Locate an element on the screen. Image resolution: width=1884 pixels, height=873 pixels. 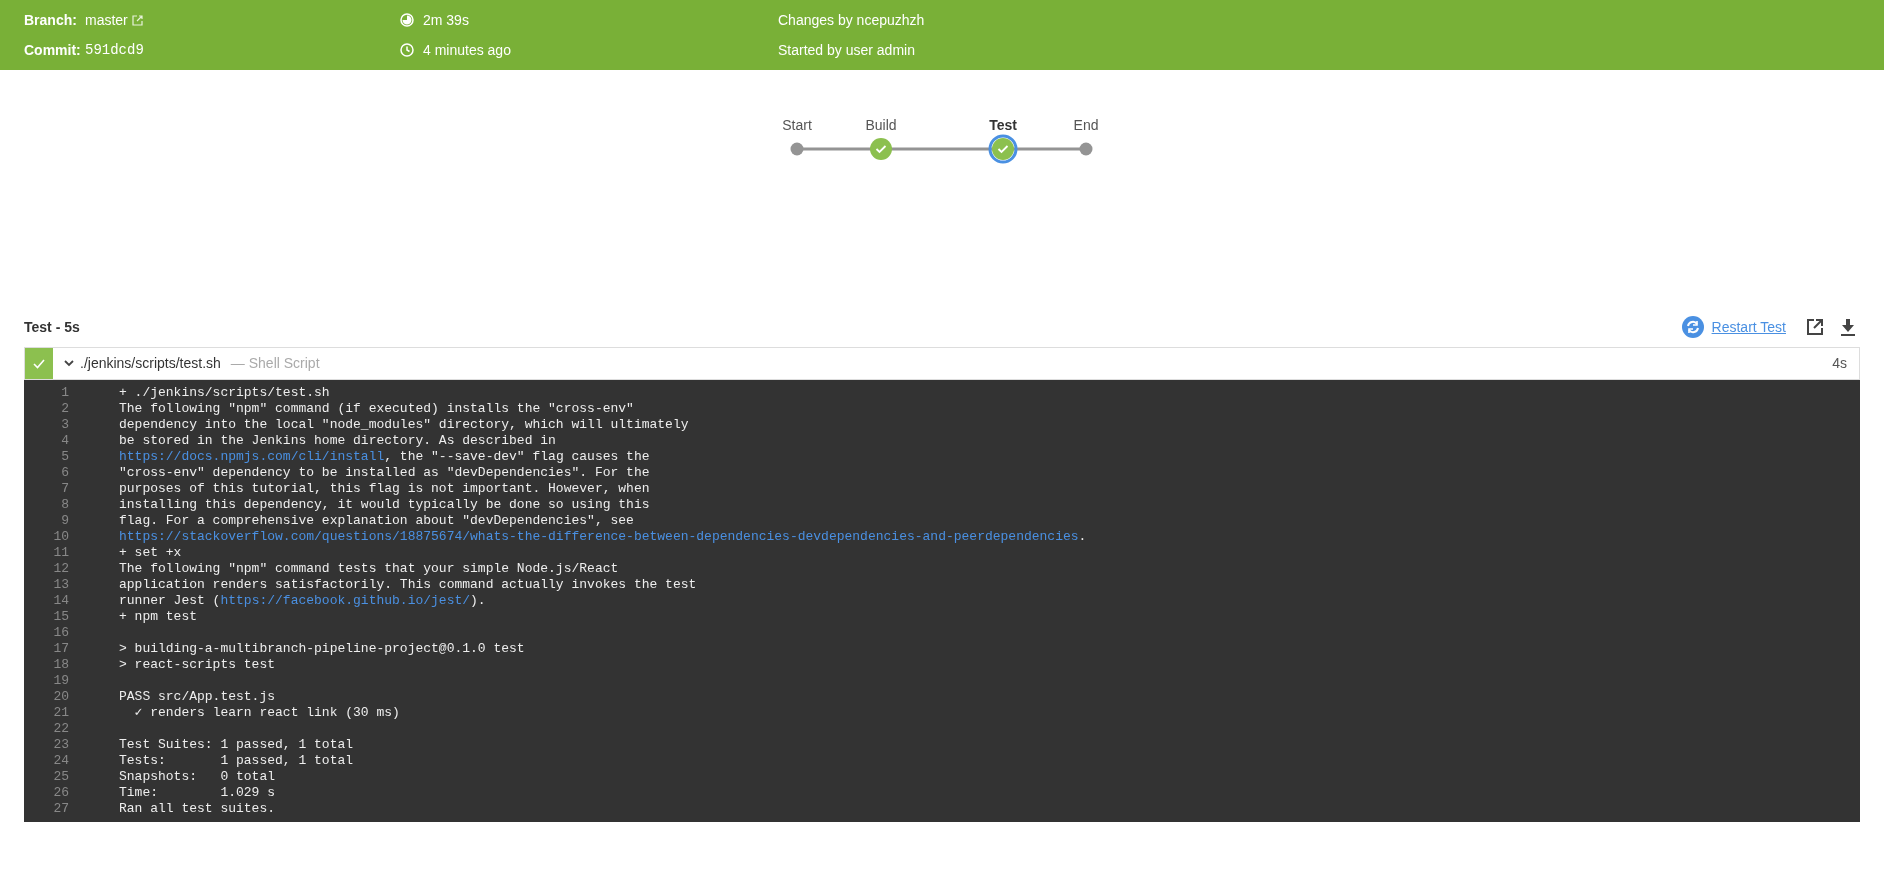
check-icon is located at coordinates (39, 363).